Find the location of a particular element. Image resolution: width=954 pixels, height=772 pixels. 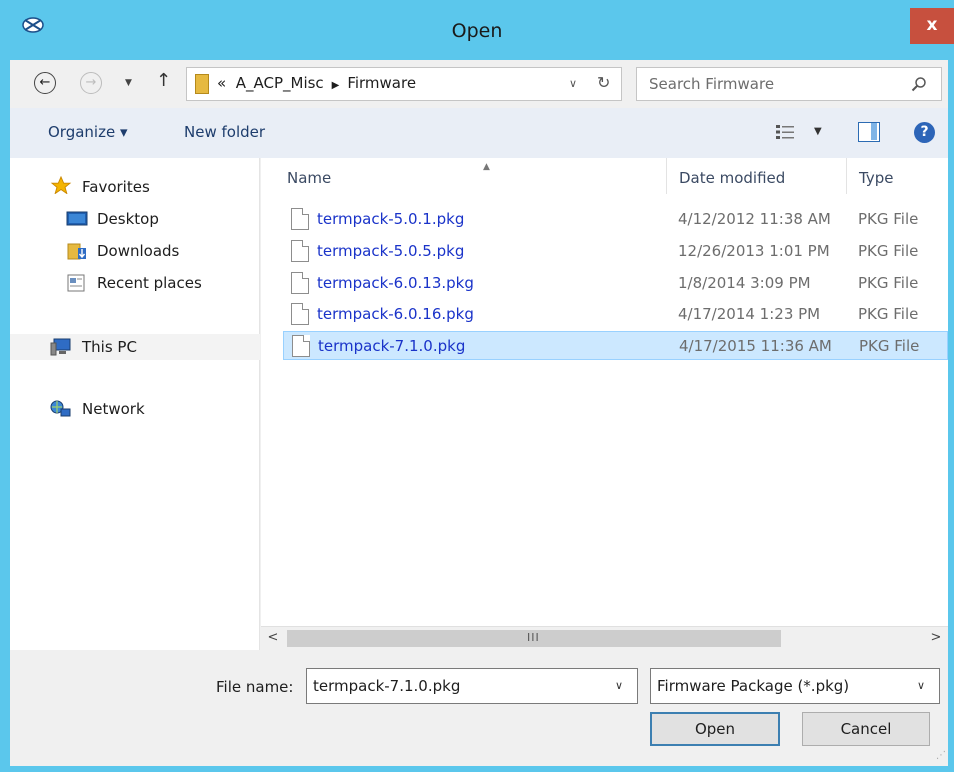

refresh-icon: ↻ is located at coordinates (603, 82).